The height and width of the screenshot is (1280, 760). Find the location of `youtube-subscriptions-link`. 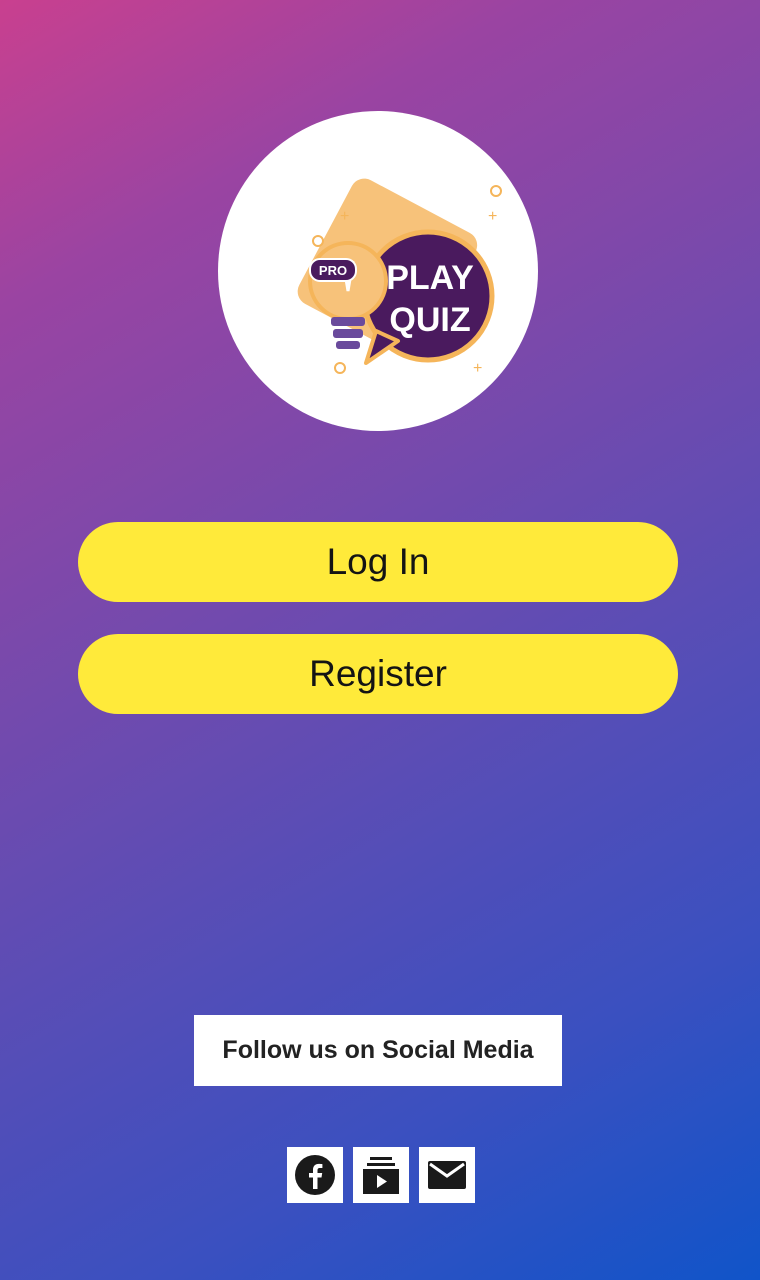

youtube-subscriptions-link is located at coordinates (381, 1175).